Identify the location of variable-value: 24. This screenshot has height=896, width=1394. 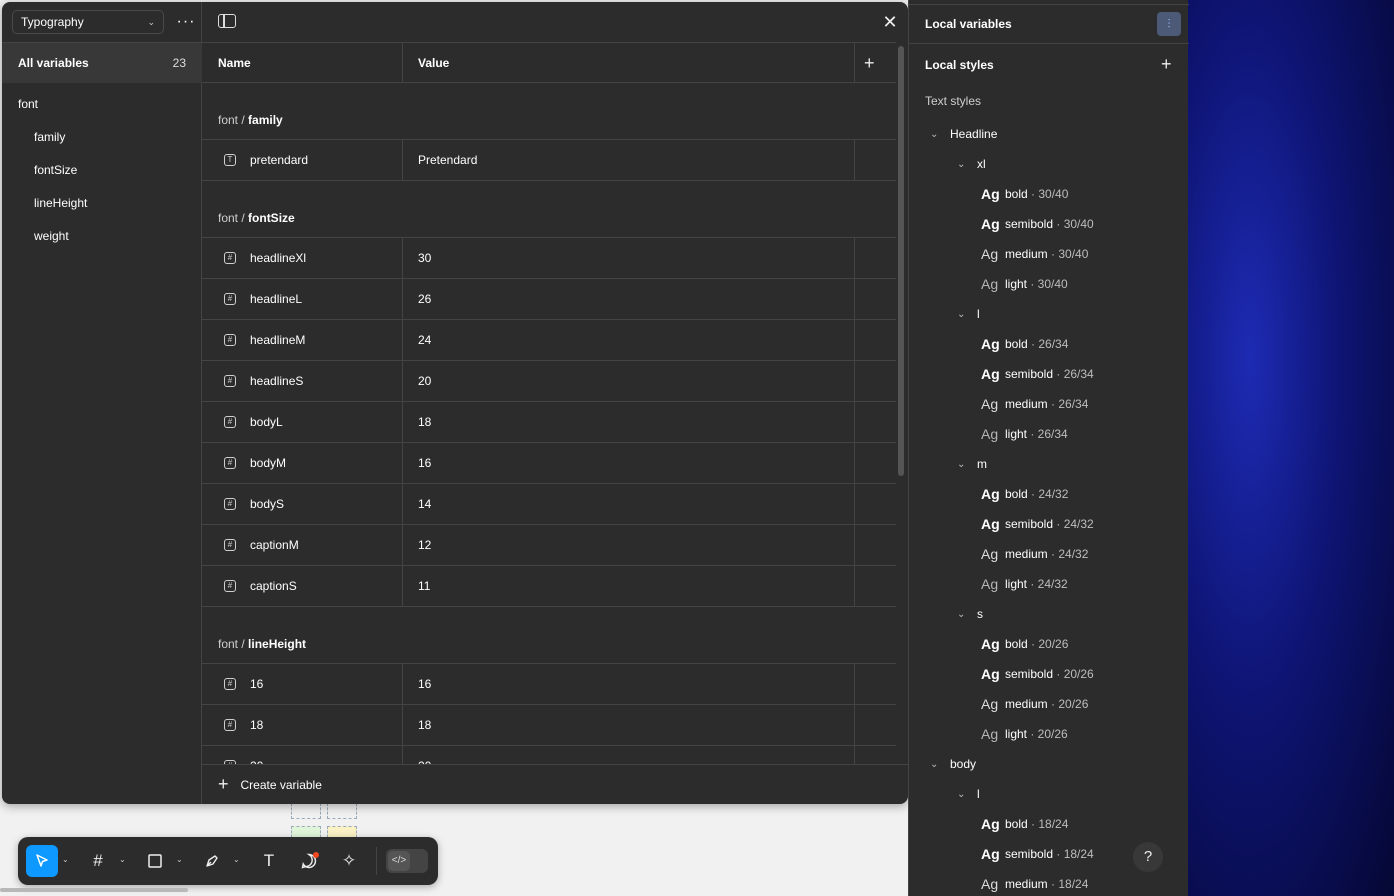
(424, 340).